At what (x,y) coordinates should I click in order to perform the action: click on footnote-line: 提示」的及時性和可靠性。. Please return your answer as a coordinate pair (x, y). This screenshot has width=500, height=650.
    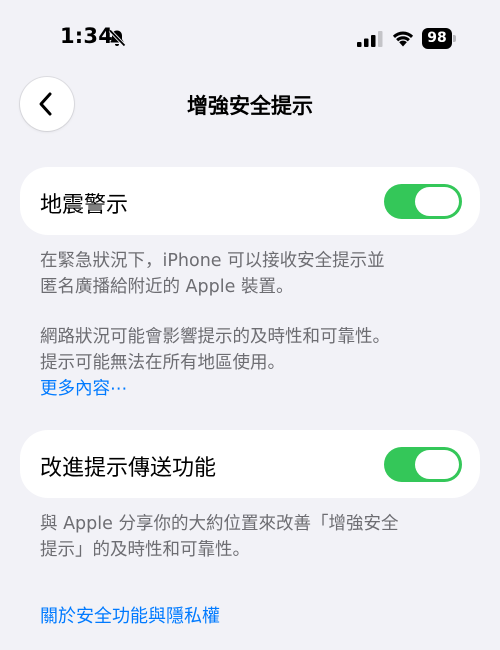
    Looking at the image, I should click on (145, 550).